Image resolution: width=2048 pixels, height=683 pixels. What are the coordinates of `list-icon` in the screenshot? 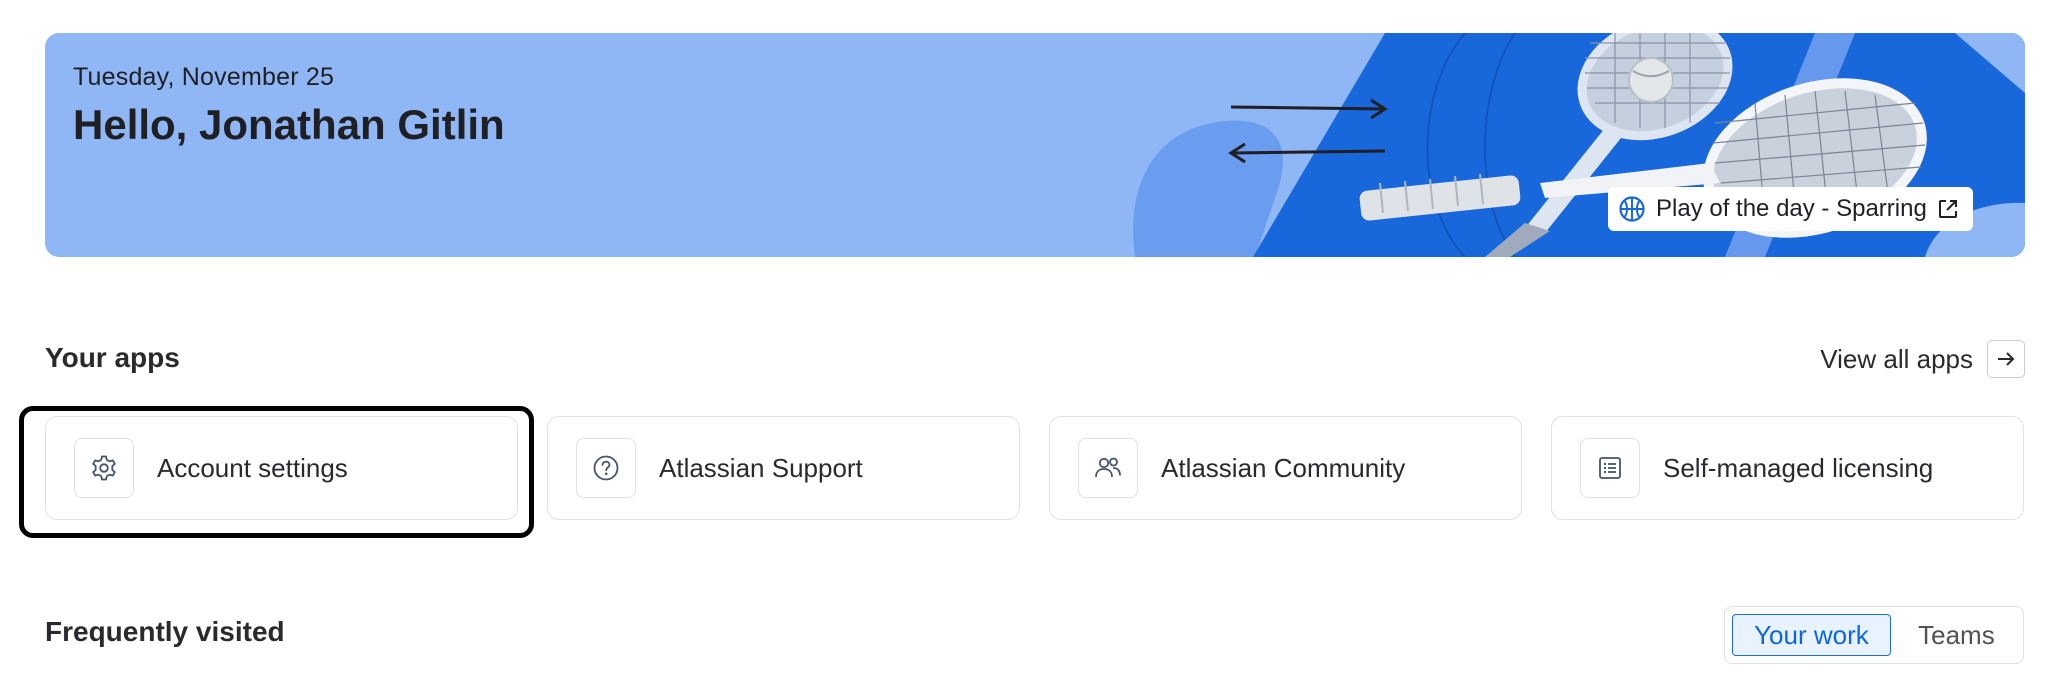 It's located at (1610, 468).